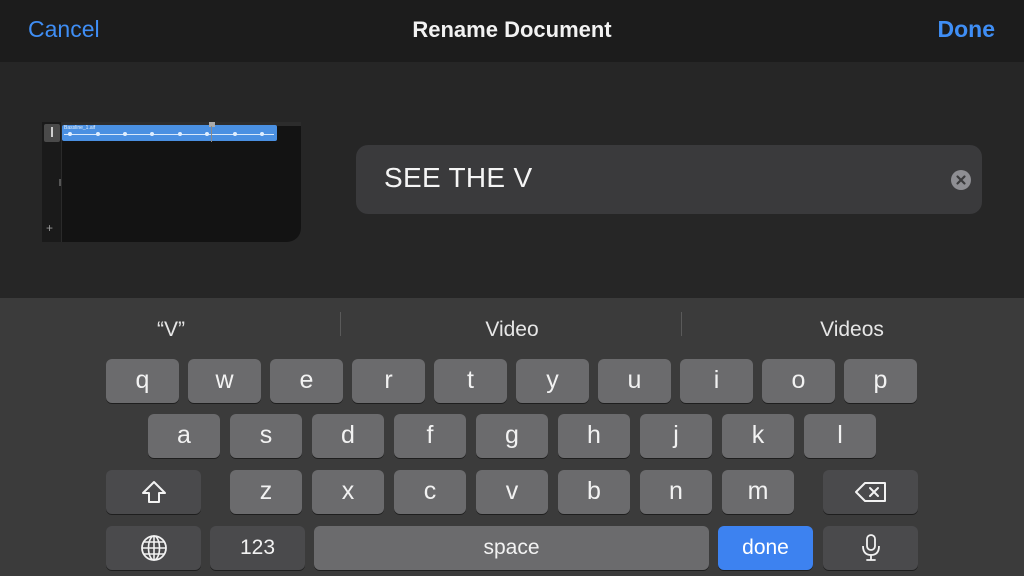 This screenshot has height=576, width=1024. I want to click on suggestion-1: “V”, so click(171, 330).